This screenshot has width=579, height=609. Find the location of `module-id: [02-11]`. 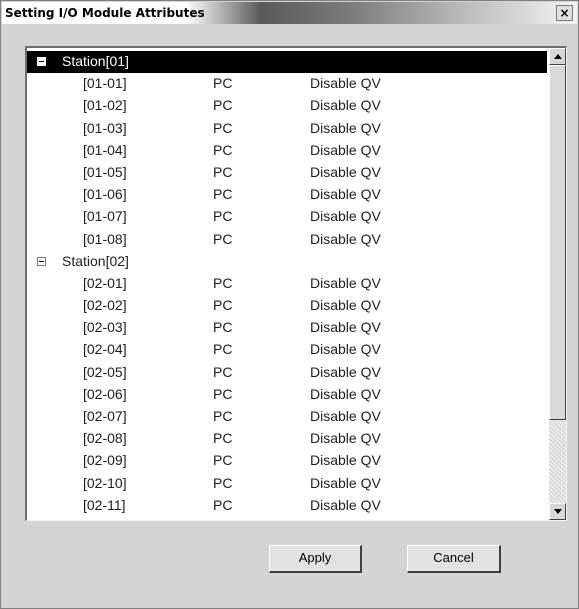

module-id: [02-11] is located at coordinates (104, 504).